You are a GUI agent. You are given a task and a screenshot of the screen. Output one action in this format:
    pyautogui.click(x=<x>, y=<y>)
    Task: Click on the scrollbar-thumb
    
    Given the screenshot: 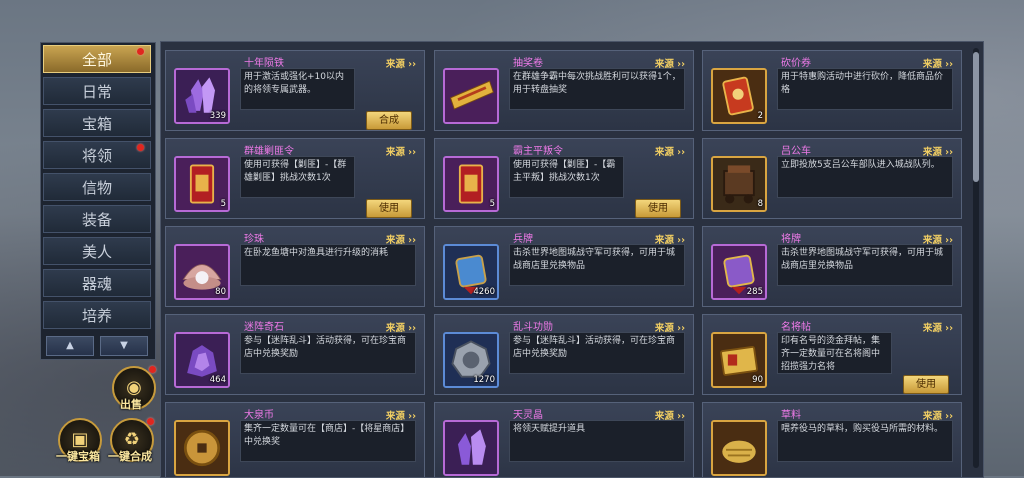 What is the action you would take?
    pyautogui.click(x=976, y=117)
    